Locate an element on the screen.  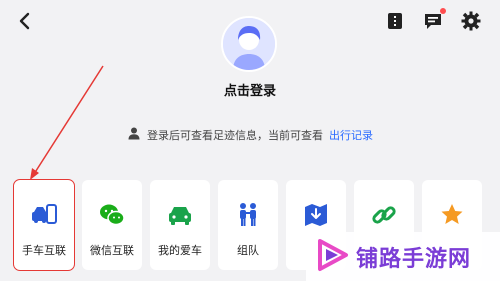
tile-my-car: 我的爱车 is located at coordinates (180, 225).